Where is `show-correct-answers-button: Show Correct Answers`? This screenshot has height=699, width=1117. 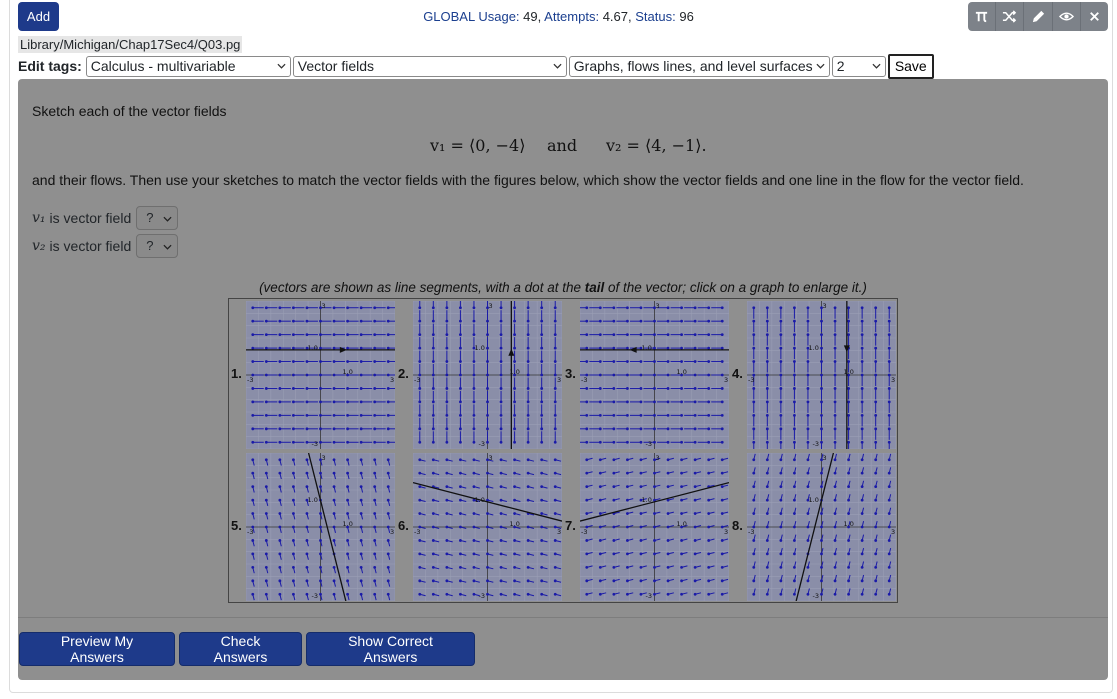 show-correct-answers-button: Show Correct Answers is located at coordinates (390, 649).